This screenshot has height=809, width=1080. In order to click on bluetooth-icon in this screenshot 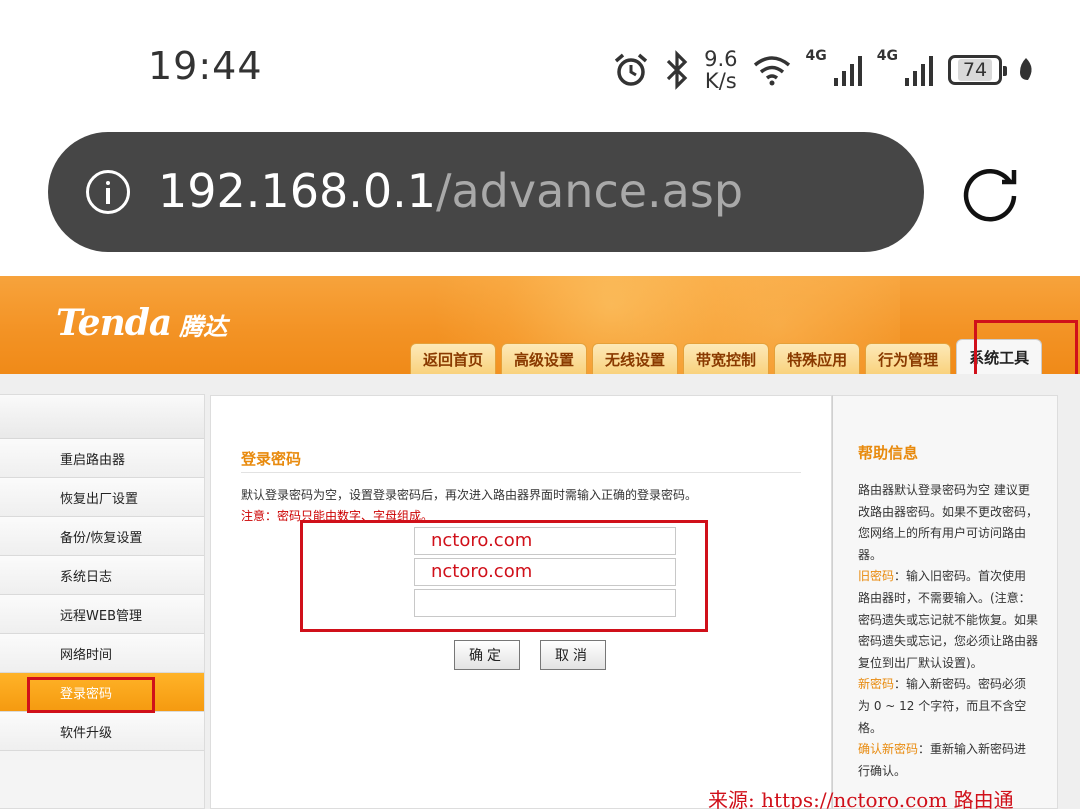, I will do `click(677, 70)`.